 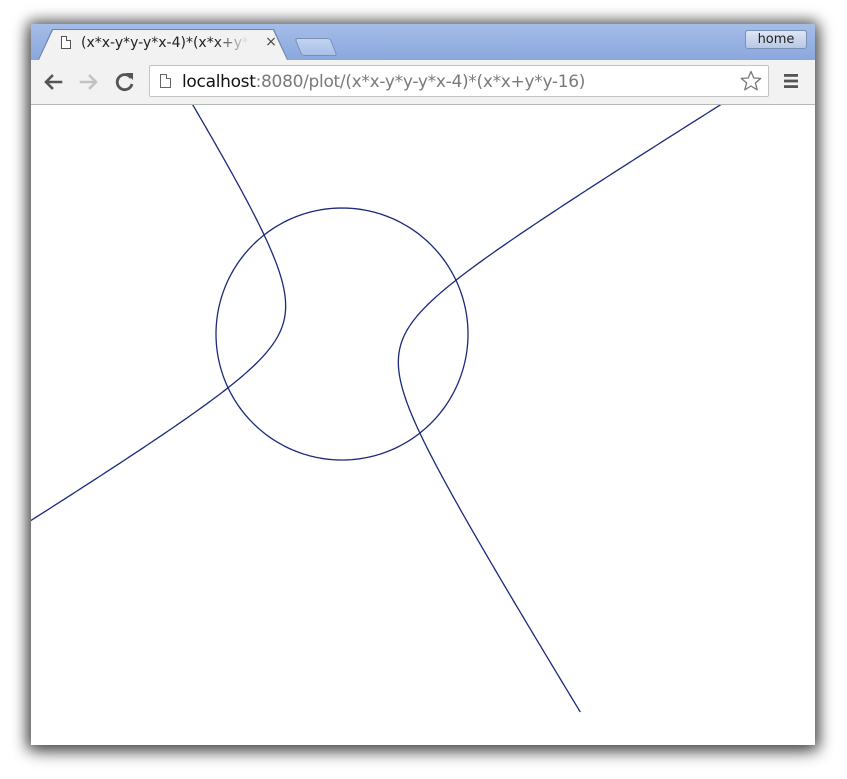 What do you see at coordinates (165, 81) in the screenshot?
I see `page-icon` at bounding box center [165, 81].